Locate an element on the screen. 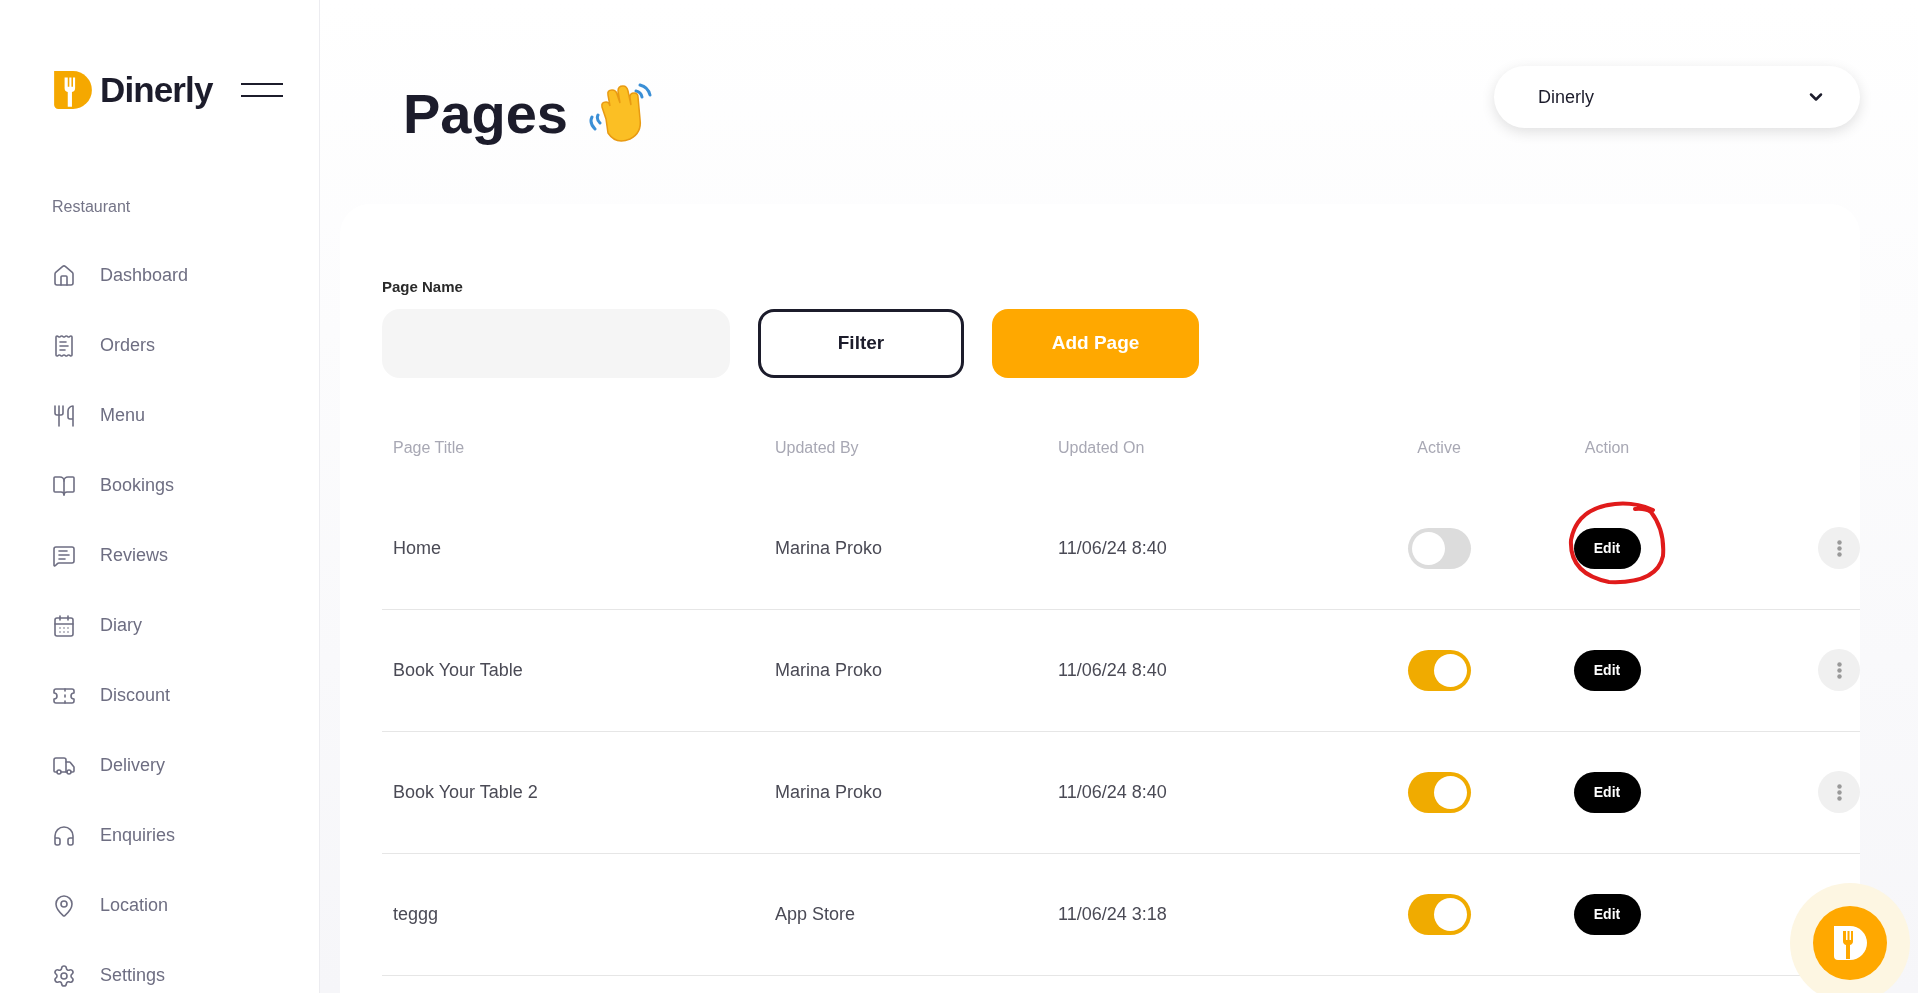 This screenshot has height=993, width=1918. table-cell: 11/06/24 3:18 is located at coordinates (1112, 913).